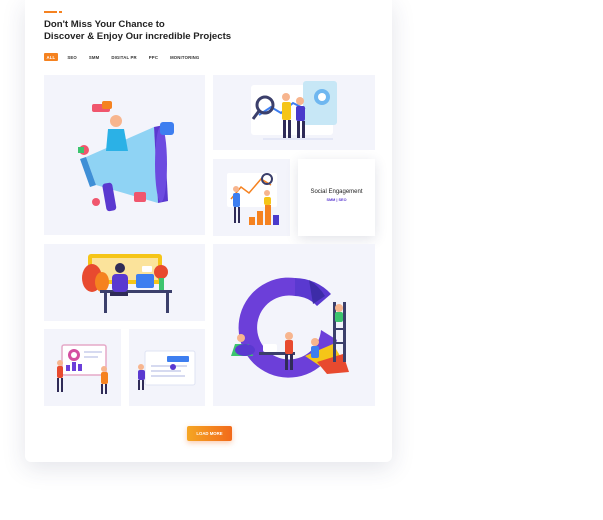  Describe the element at coordinates (60, 12) in the screenshot. I see `eyebrow-dot` at that location.